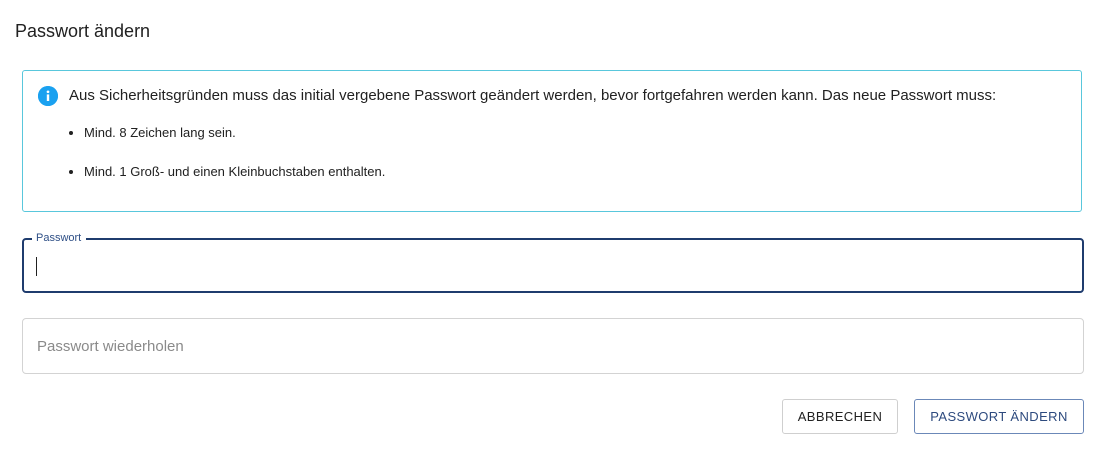  I want to click on info-icon, so click(48, 96).